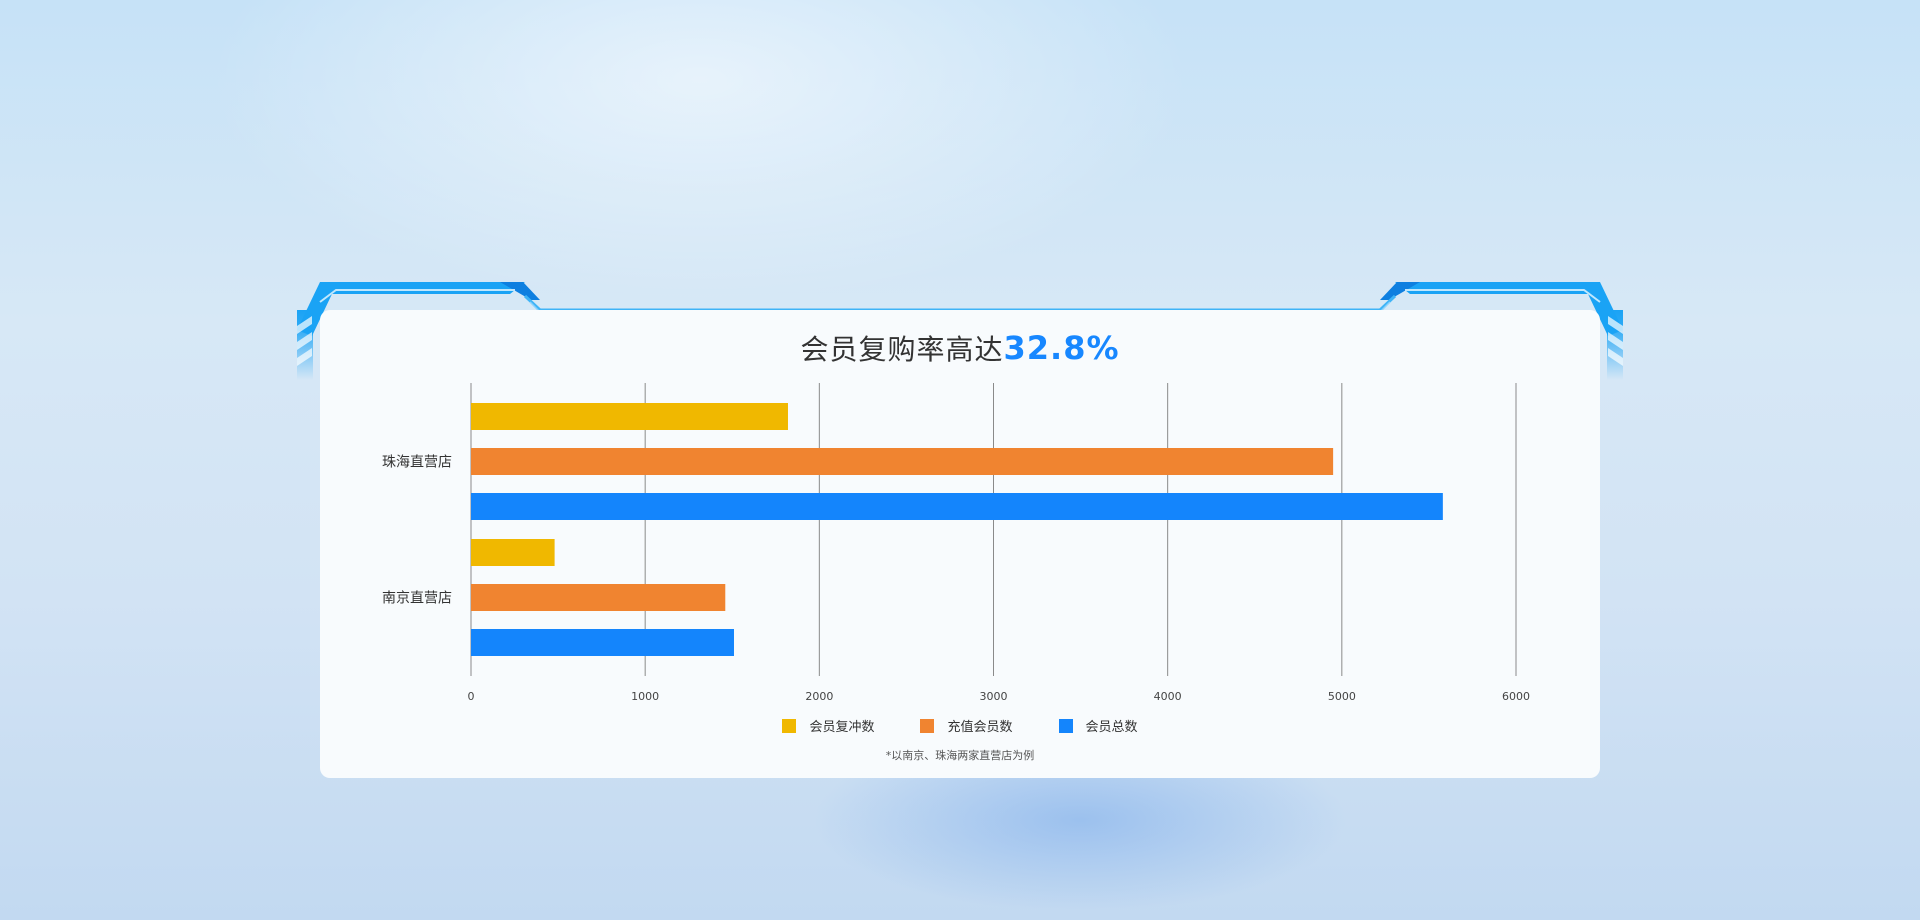 The height and width of the screenshot is (920, 1920). Describe the element at coordinates (980, 727) in the screenshot. I see `legend-label: 充值会员数` at that location.